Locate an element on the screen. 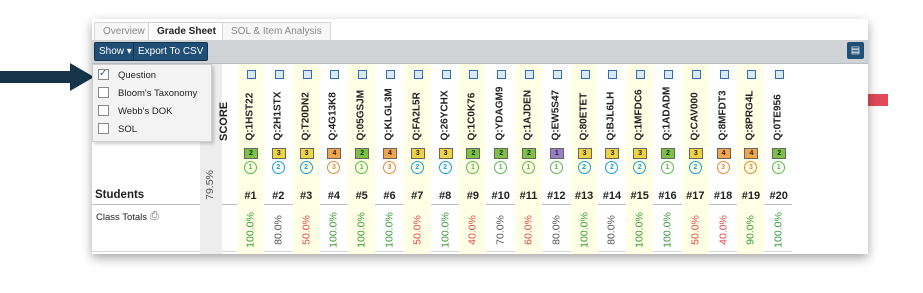 Image resolution: width=923 pixels, height=293 pixels. question-id-header: Q:26YCHX is located at coordinates (445, 103).